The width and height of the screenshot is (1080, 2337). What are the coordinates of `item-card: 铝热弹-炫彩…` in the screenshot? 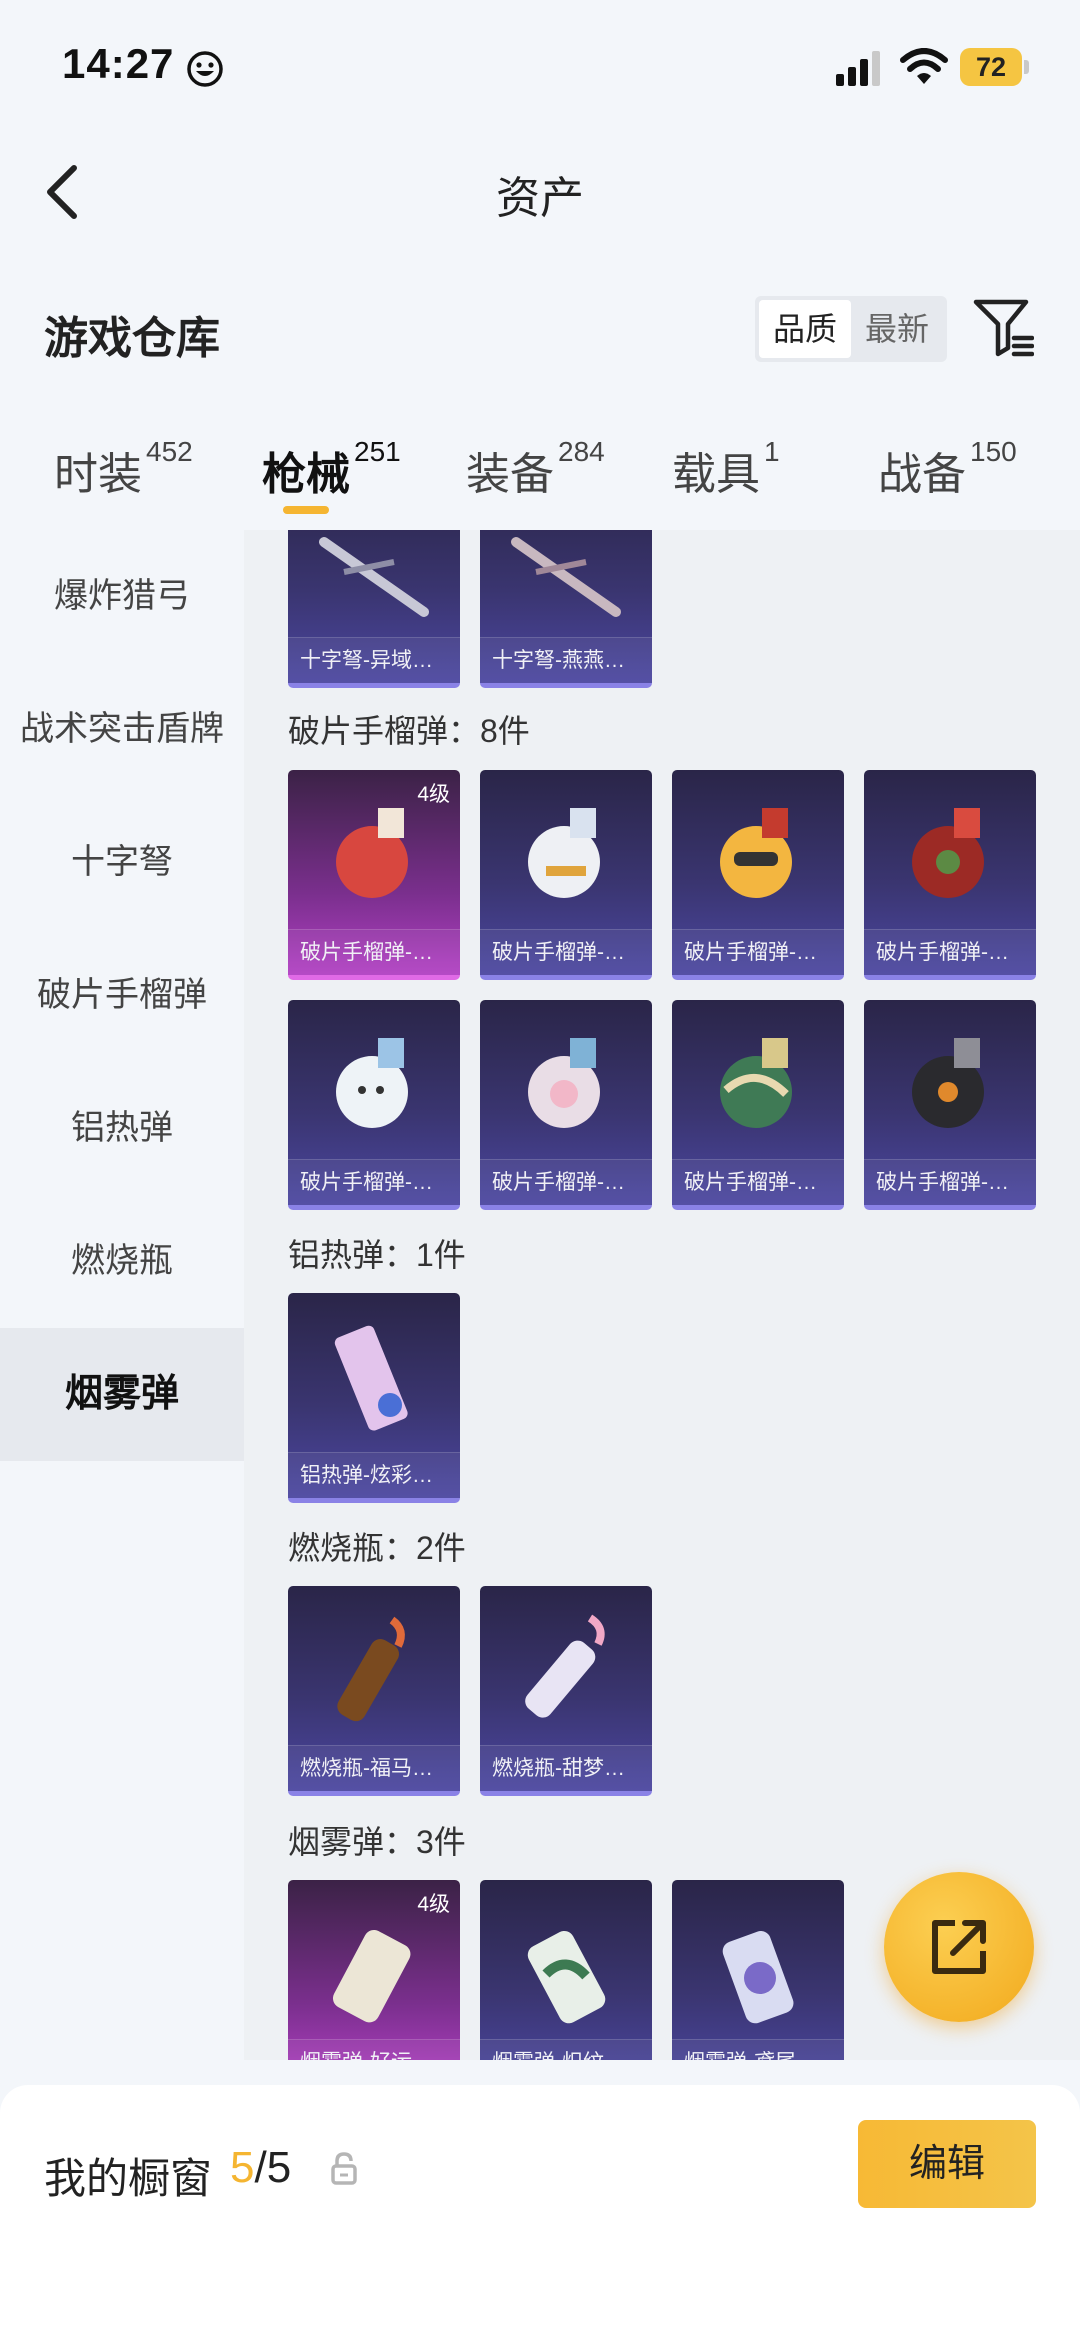 It's located at (374, 1398).